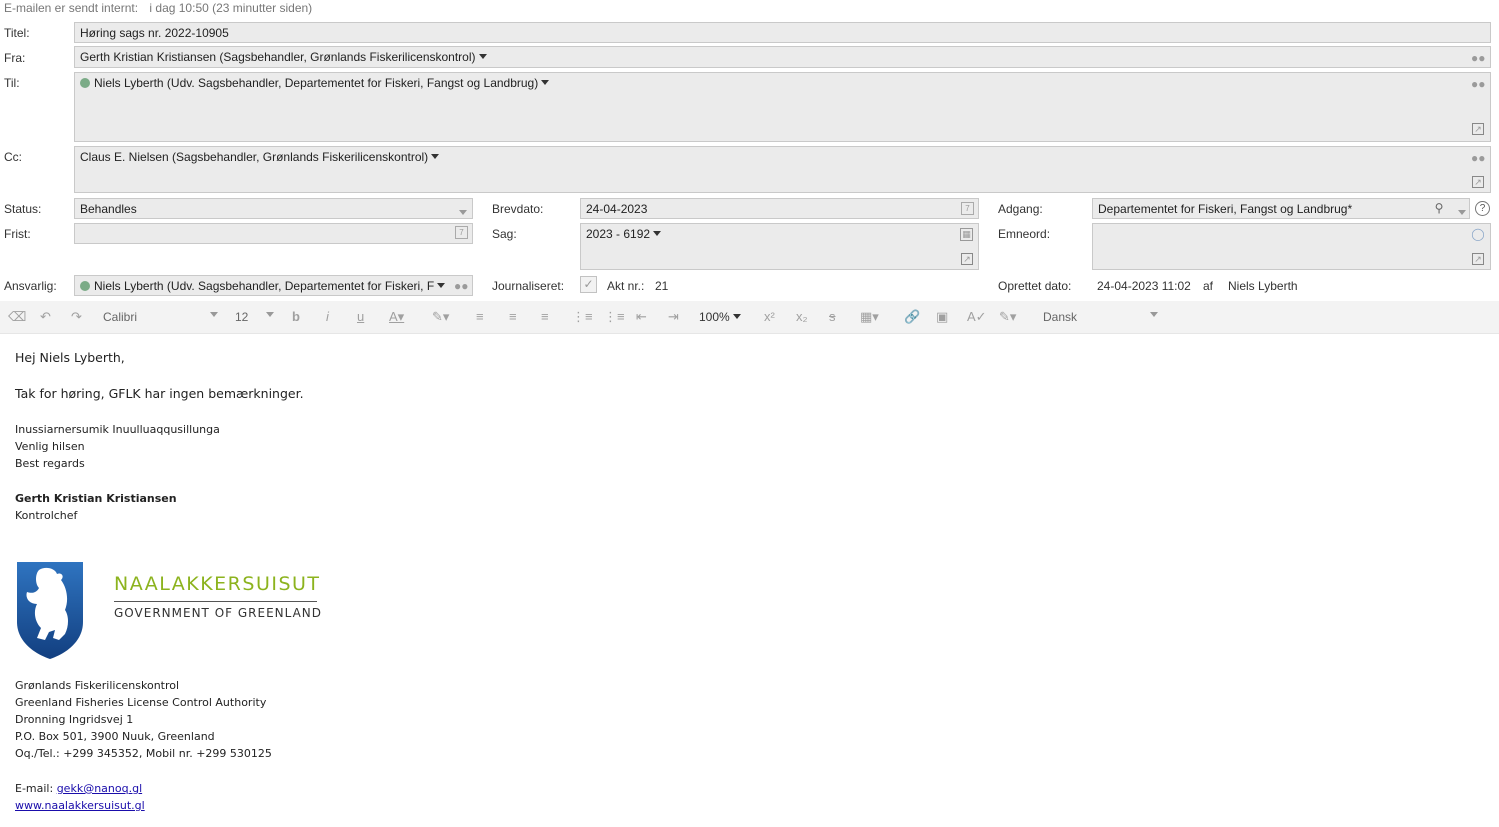 The height and width of the screenshot is (827, 1499). What do you see at coordinates (46, 515) in the screenshot?
I see `sender-title: Kontrolchef` at bounding box center [46, 515].